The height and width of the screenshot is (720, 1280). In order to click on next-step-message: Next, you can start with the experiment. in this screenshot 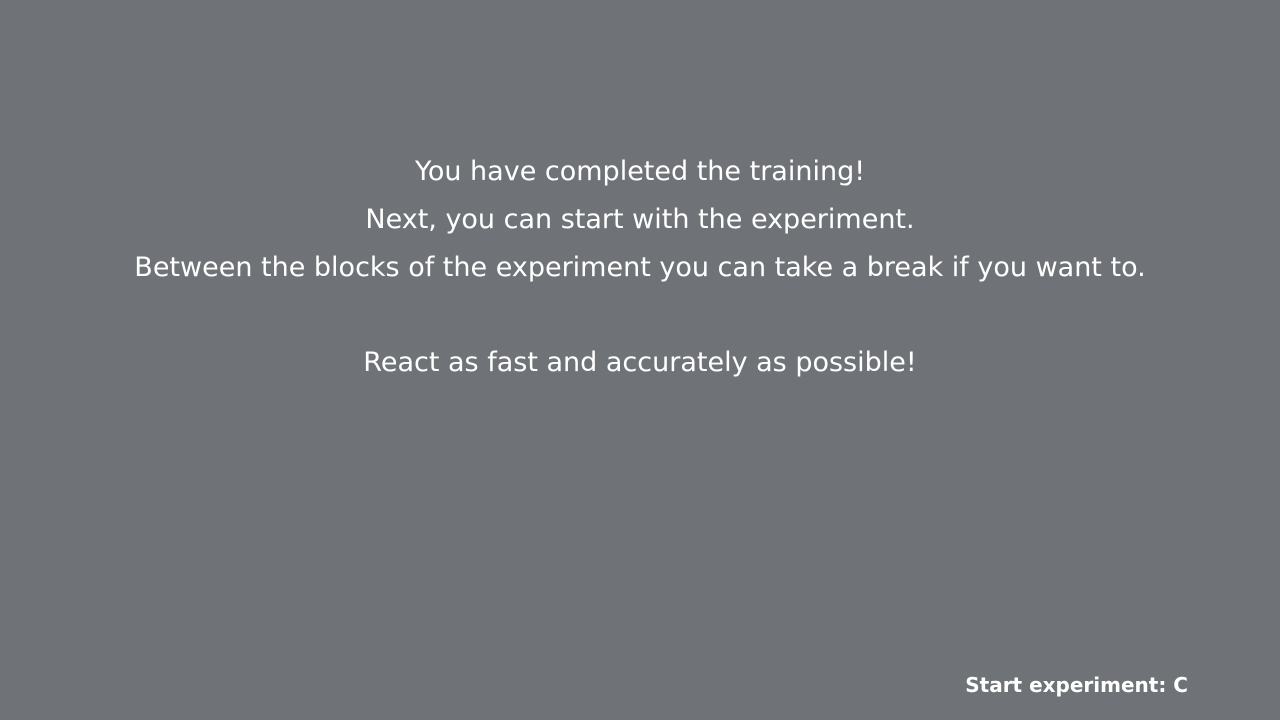, I will do `click(640, 219)`.